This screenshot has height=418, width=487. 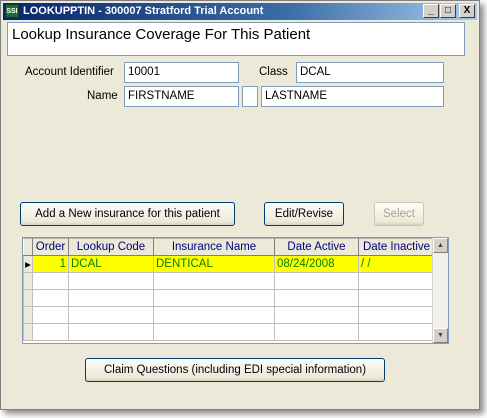 What do you see at coordinates (28, 264) in the screenshot?
I see `row-pointer-icon: ▸` at bounding box center [28, 264].